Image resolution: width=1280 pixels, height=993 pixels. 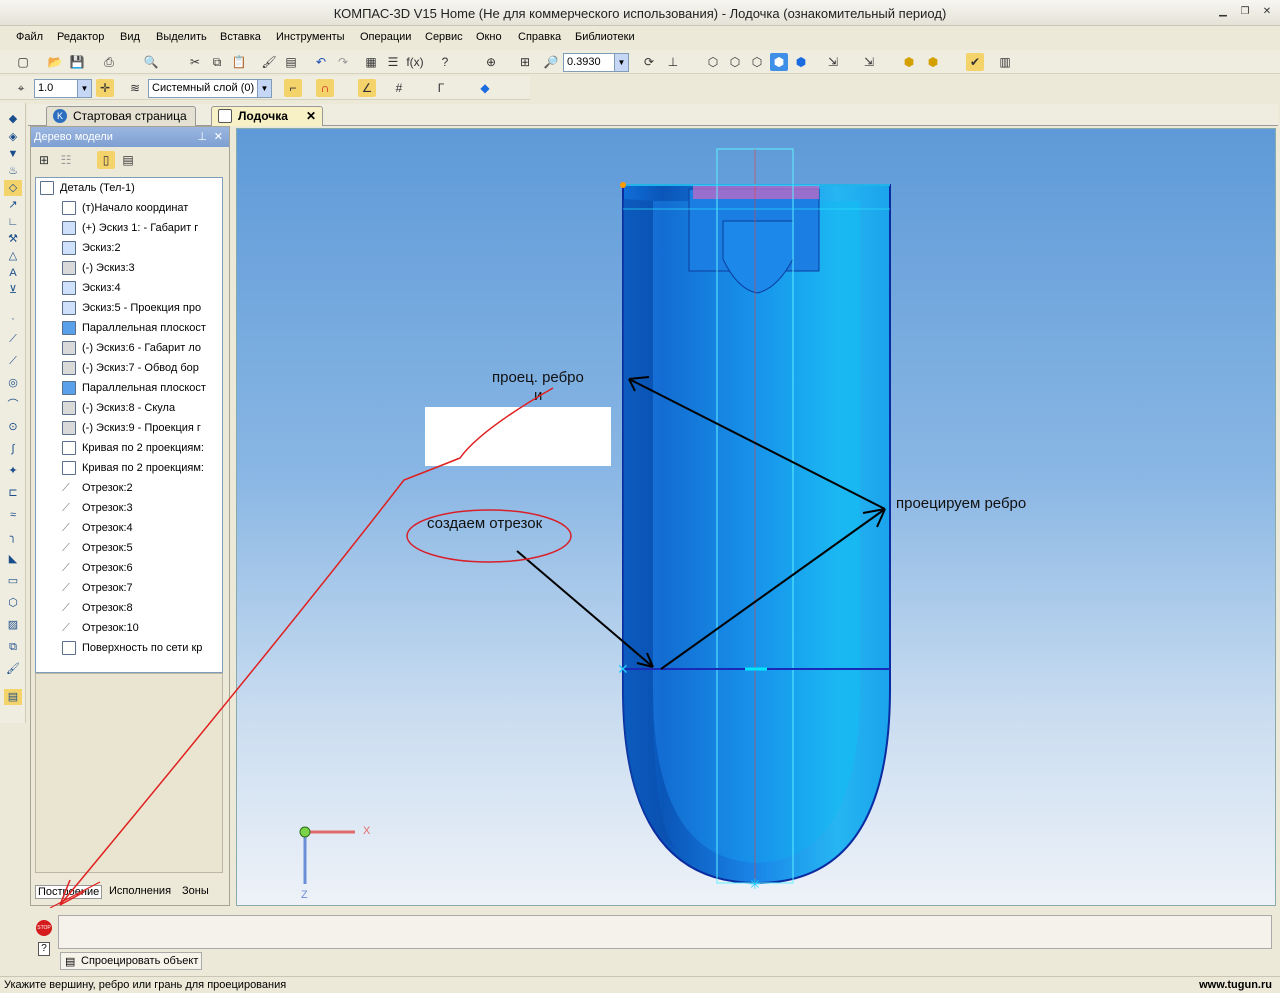 What do you see at coordinates (124, 528) in the screenshot?
I see `tree-item: ⟋ Отрезок:4` at bounding box center [124, 528].